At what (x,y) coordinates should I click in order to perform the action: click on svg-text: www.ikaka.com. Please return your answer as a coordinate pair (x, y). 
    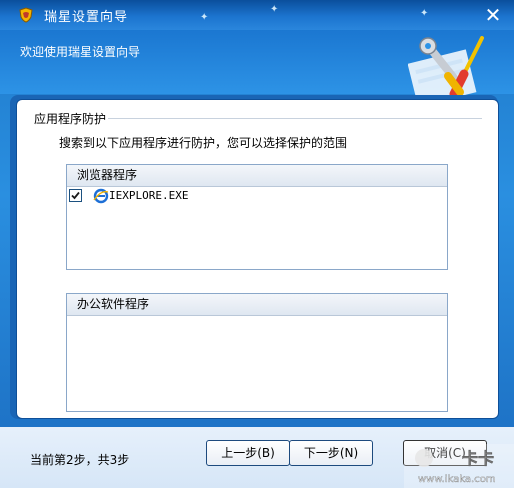
    Looking at the image, I should click on (457, 479).